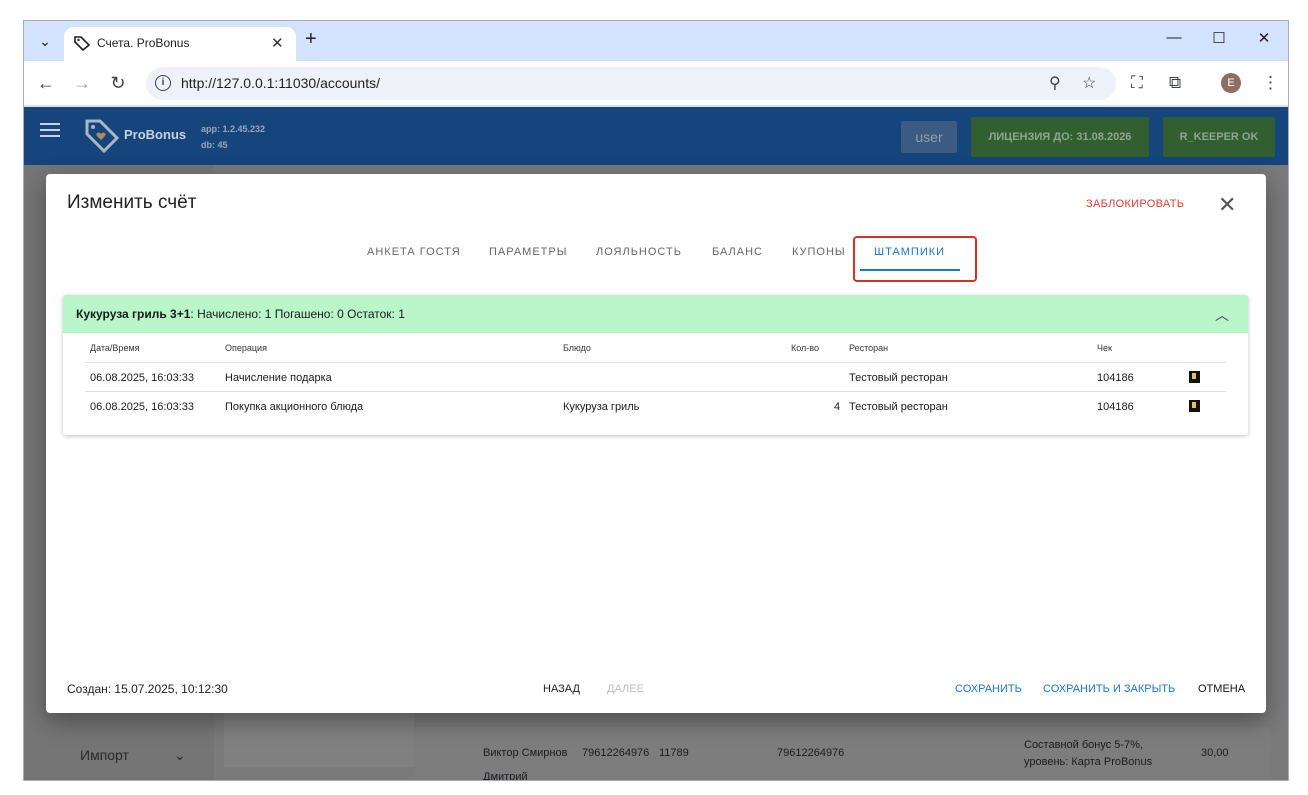  Describe the element at coordinates (132, 202) in the screenshot. I see `dialog-title: Изменить счёт` at that location.